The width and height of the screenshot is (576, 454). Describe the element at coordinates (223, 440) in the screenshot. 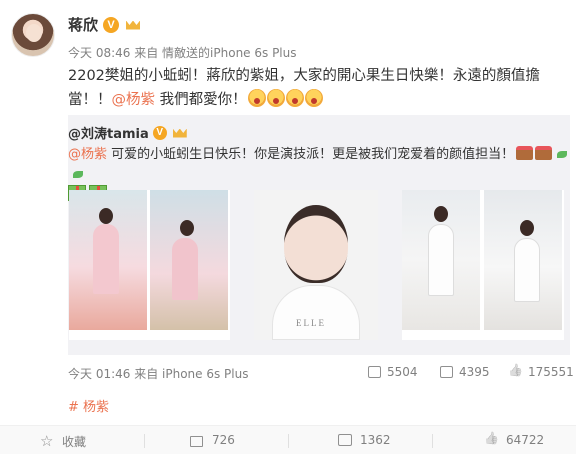

I see `repost-count: 726` at that location.